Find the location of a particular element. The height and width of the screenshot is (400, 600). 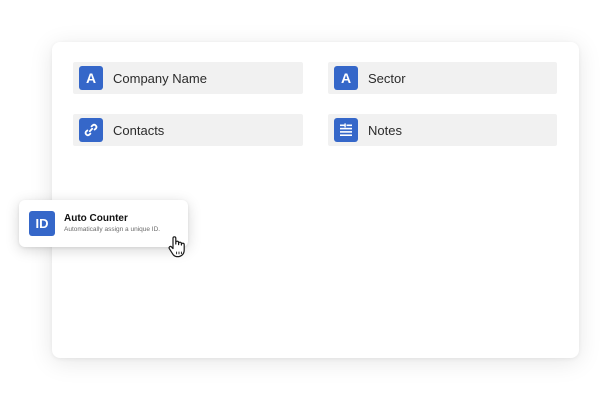

field-sector: A Sector is located at coordinates (442, 78).